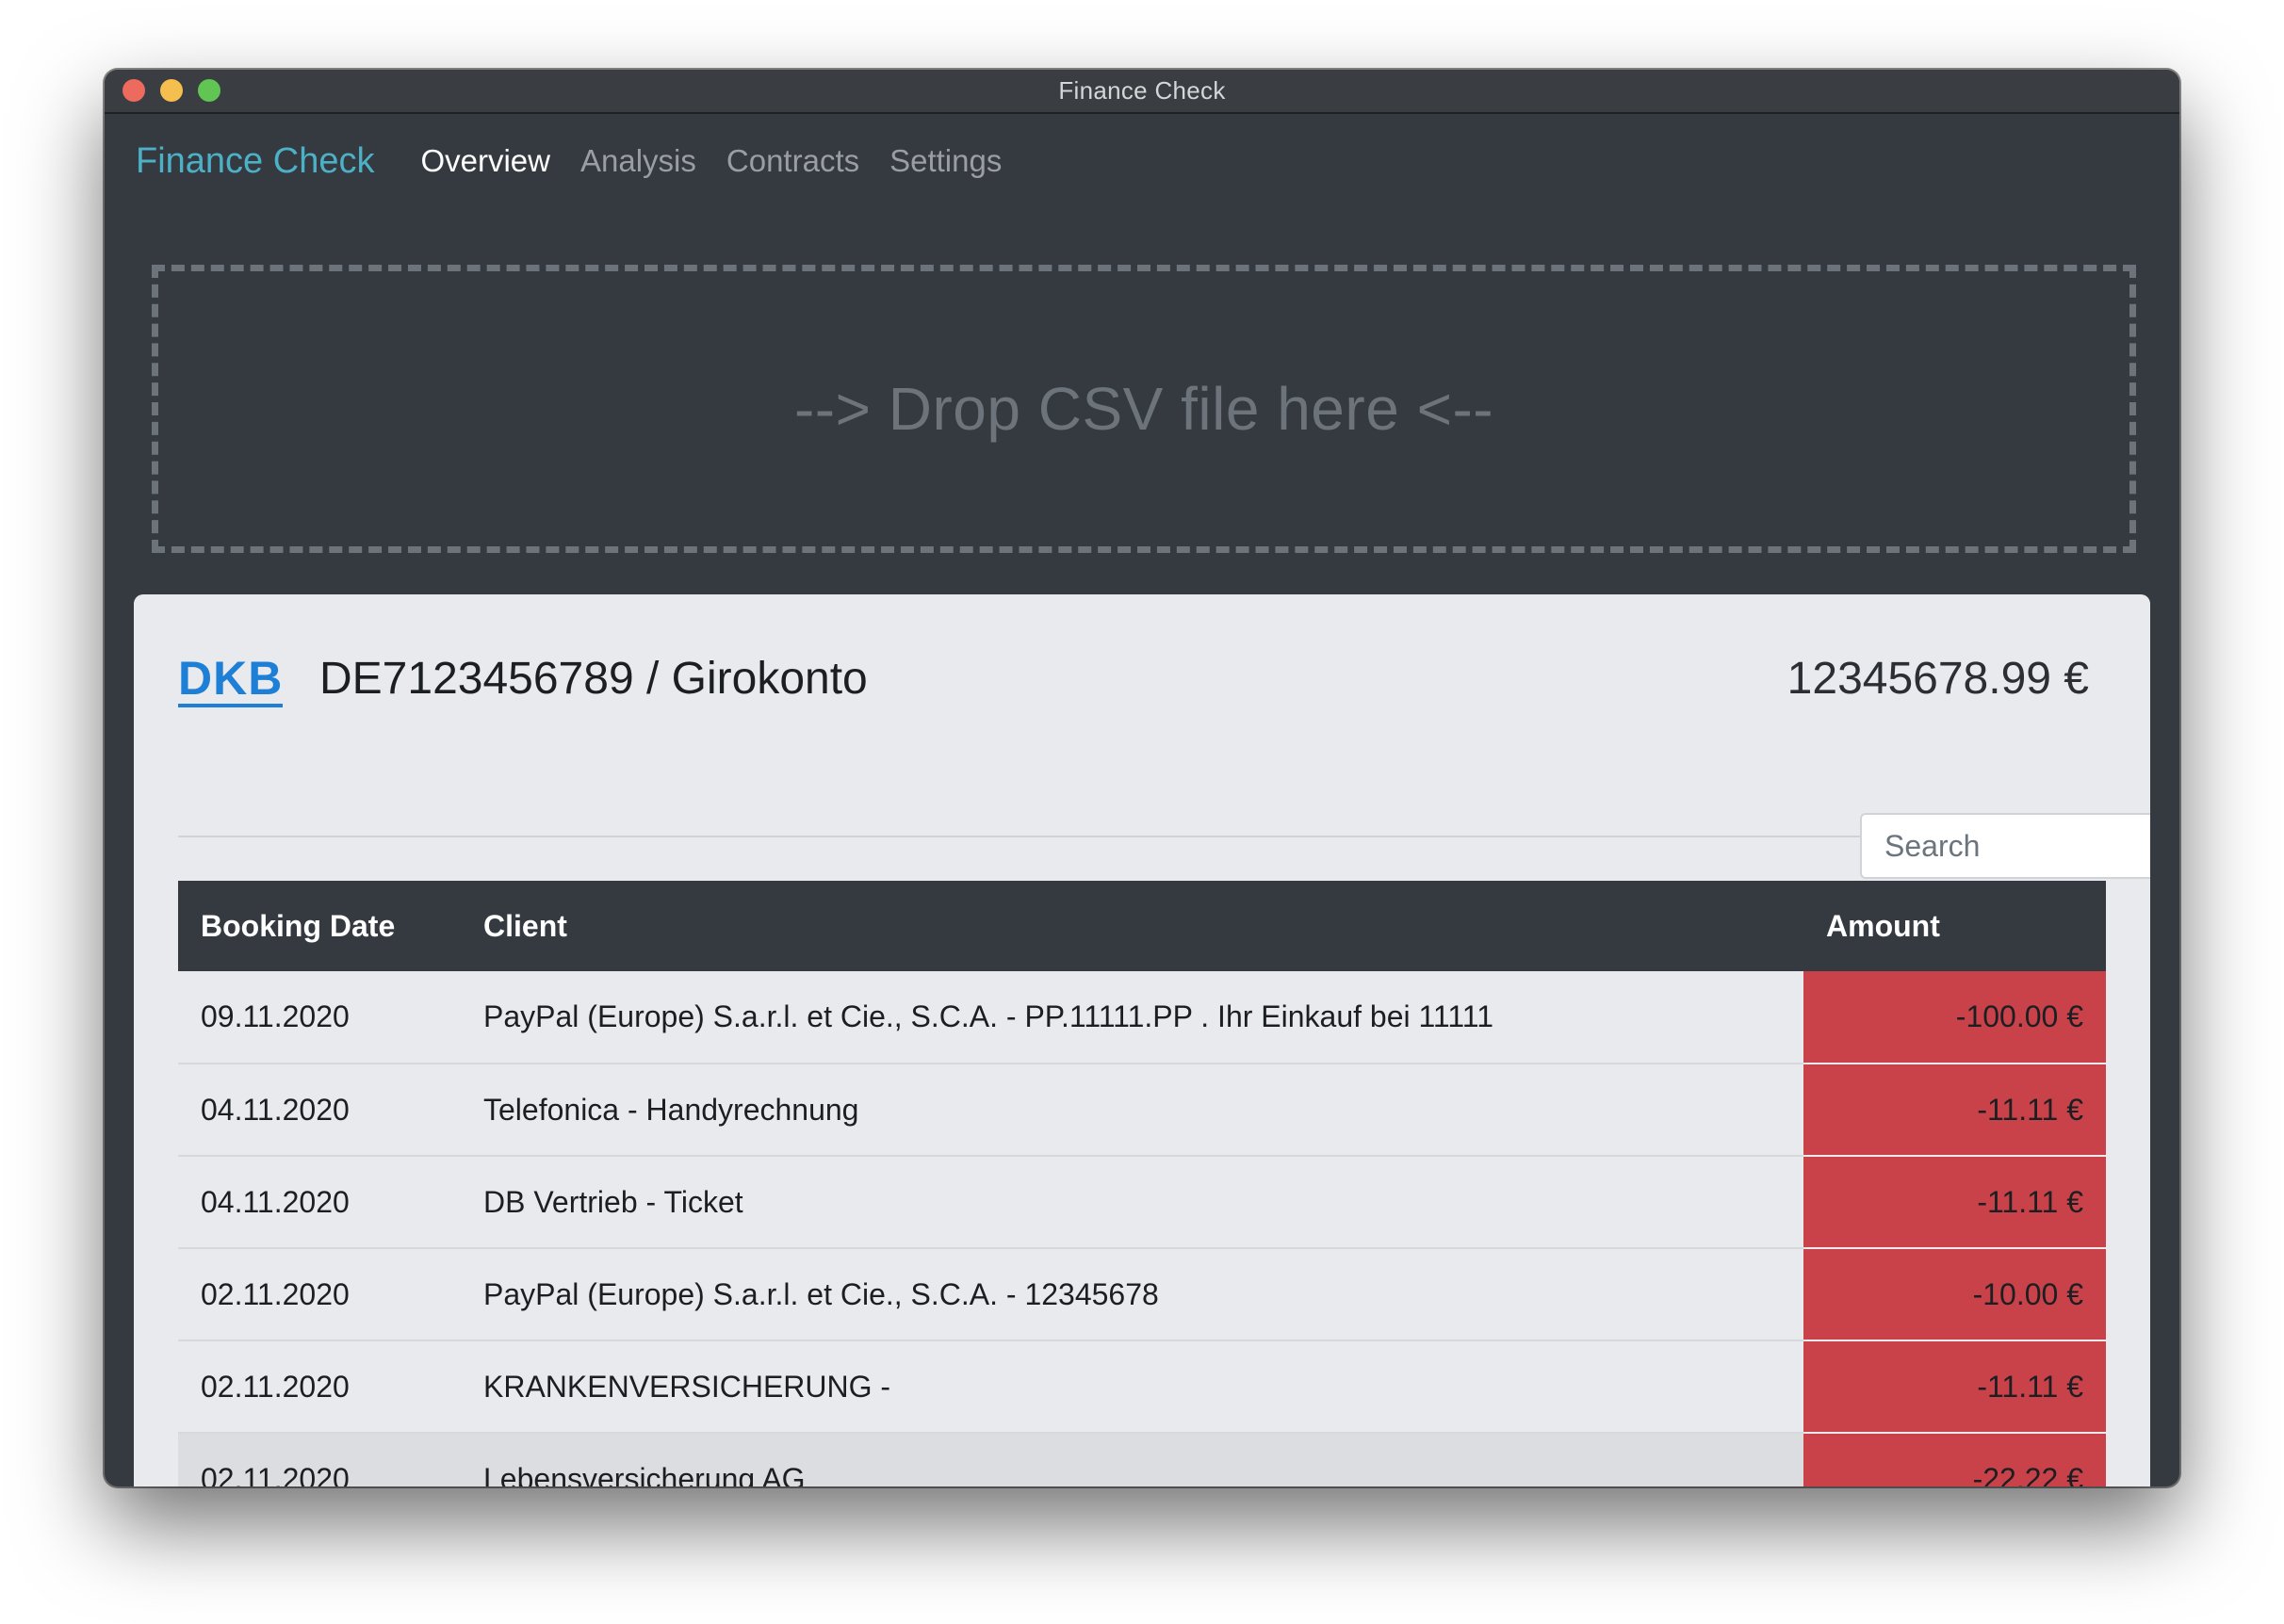 The image size is (2284, 1624). I want to click on cell-client: Telefonica - Handyrechnung, so click(671, 1109).